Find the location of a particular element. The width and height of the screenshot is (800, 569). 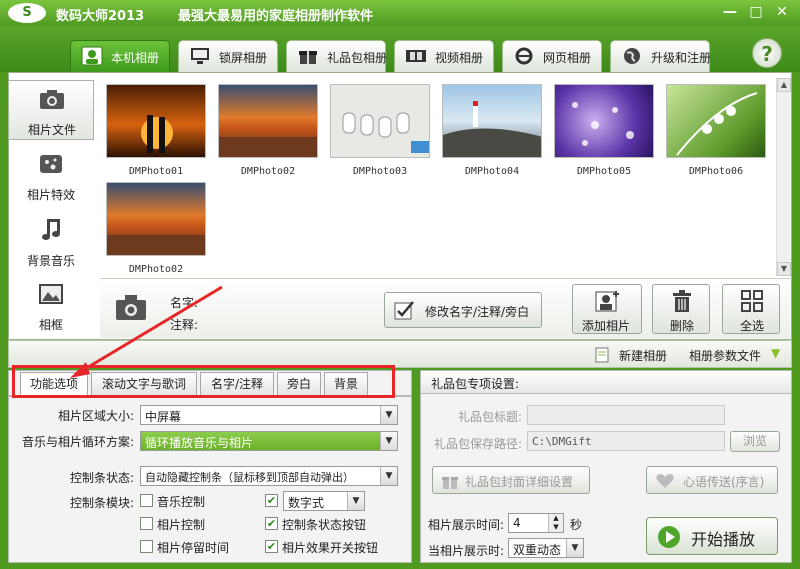

annotation-arrow-icon is located at coordinates (146, 331).